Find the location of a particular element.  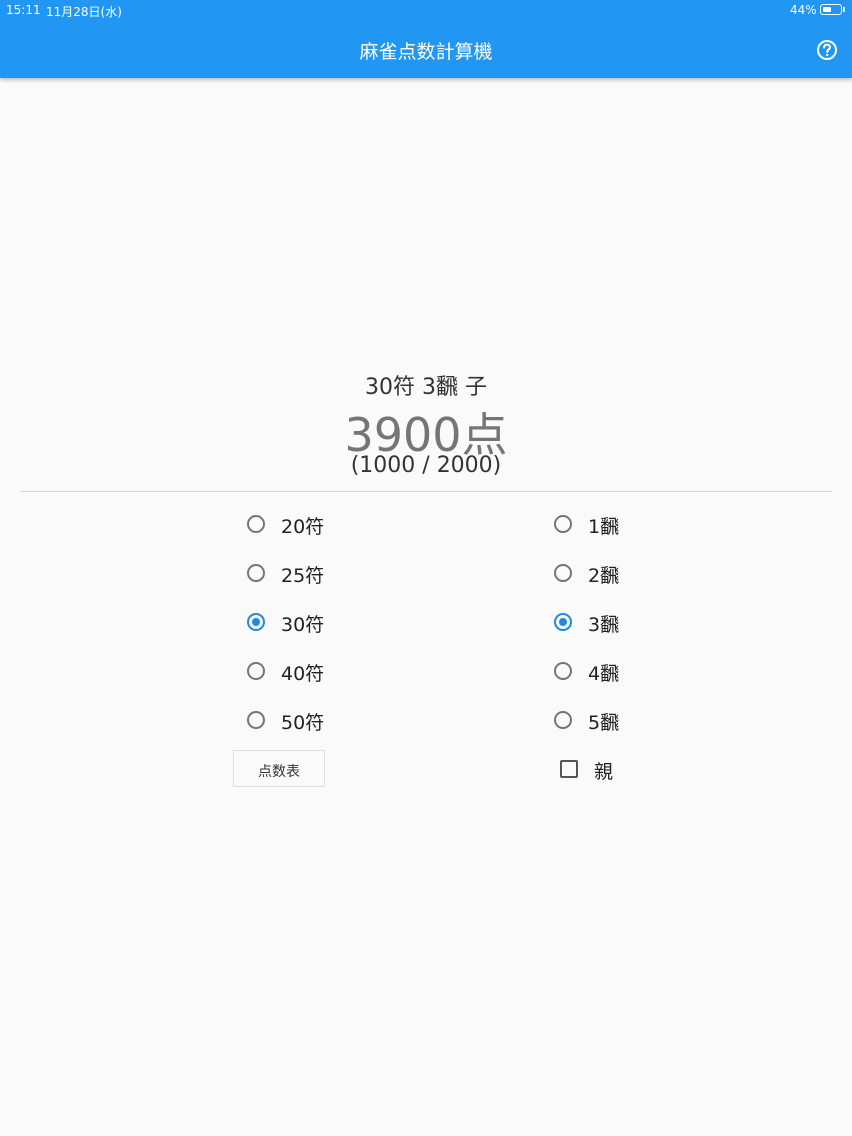

score-table-button: 点数表 is located at coordinates (279, 768).